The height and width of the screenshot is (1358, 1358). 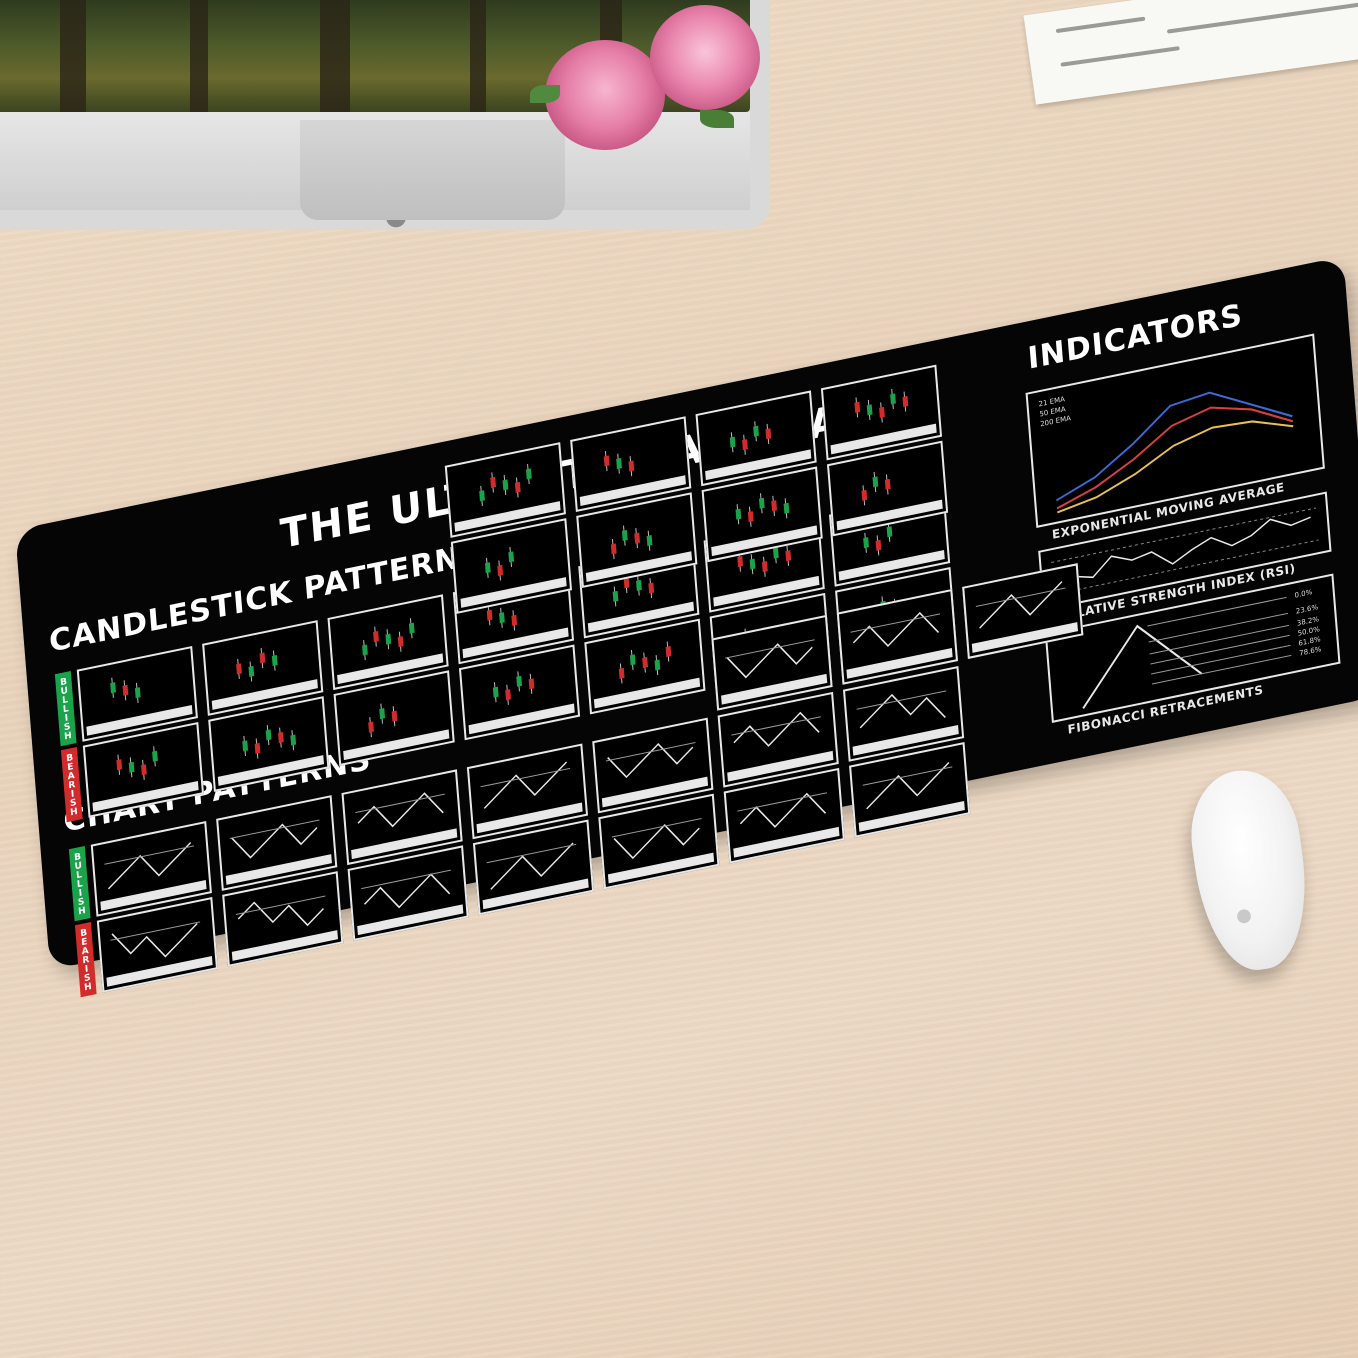 What do you see at coordinates (79, 883) in the screenshot?
I see `bullish-chart-label: BULLISH` at bounding box center [79, 883].